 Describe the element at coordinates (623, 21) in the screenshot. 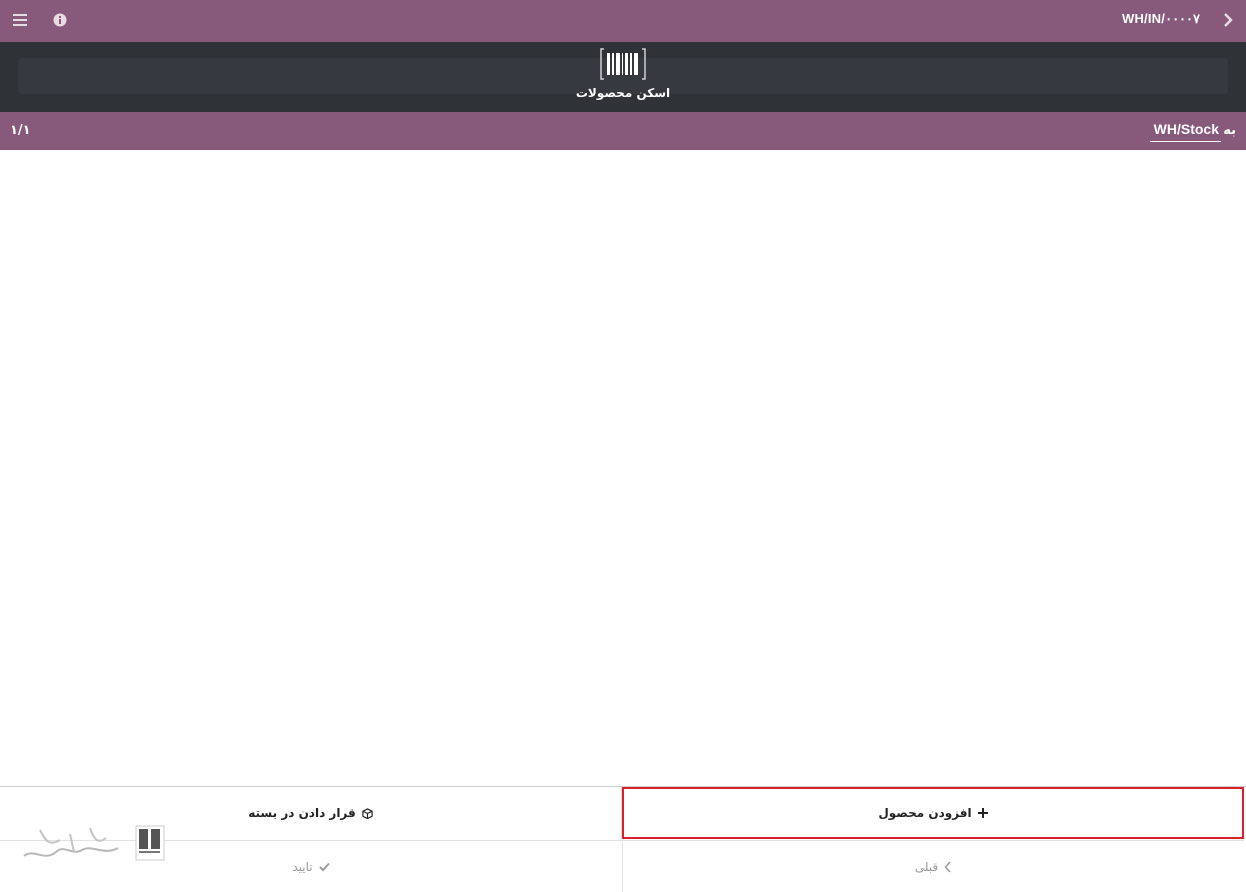

I see `top-bar: WH/IN/۰۰۰۰۷` at that location.